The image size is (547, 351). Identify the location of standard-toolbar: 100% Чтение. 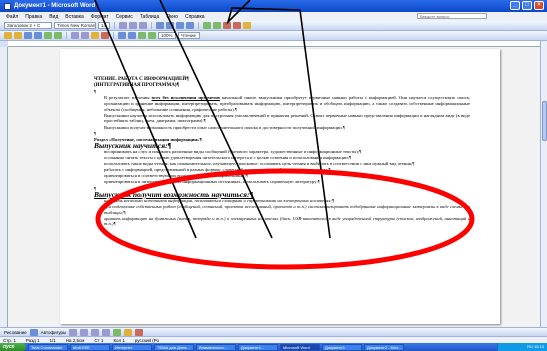
(273, 36).